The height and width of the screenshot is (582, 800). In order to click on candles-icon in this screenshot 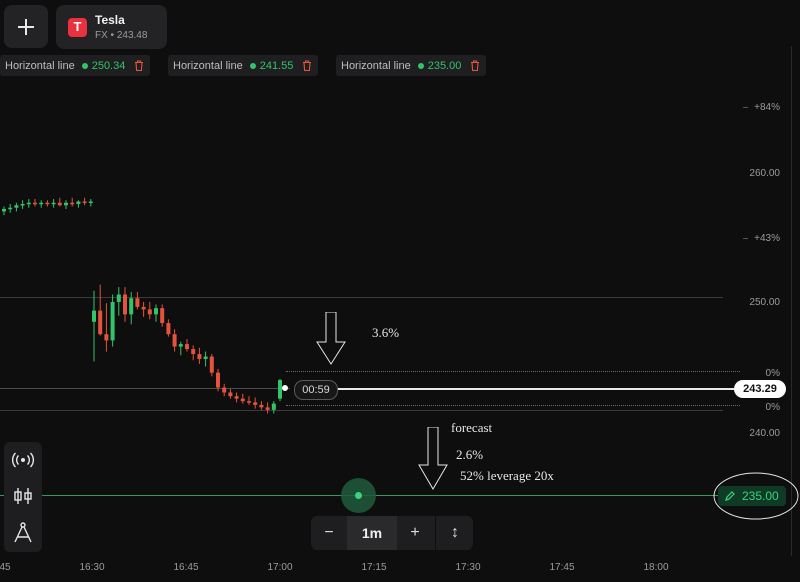, I will do `click(23, 496)`.